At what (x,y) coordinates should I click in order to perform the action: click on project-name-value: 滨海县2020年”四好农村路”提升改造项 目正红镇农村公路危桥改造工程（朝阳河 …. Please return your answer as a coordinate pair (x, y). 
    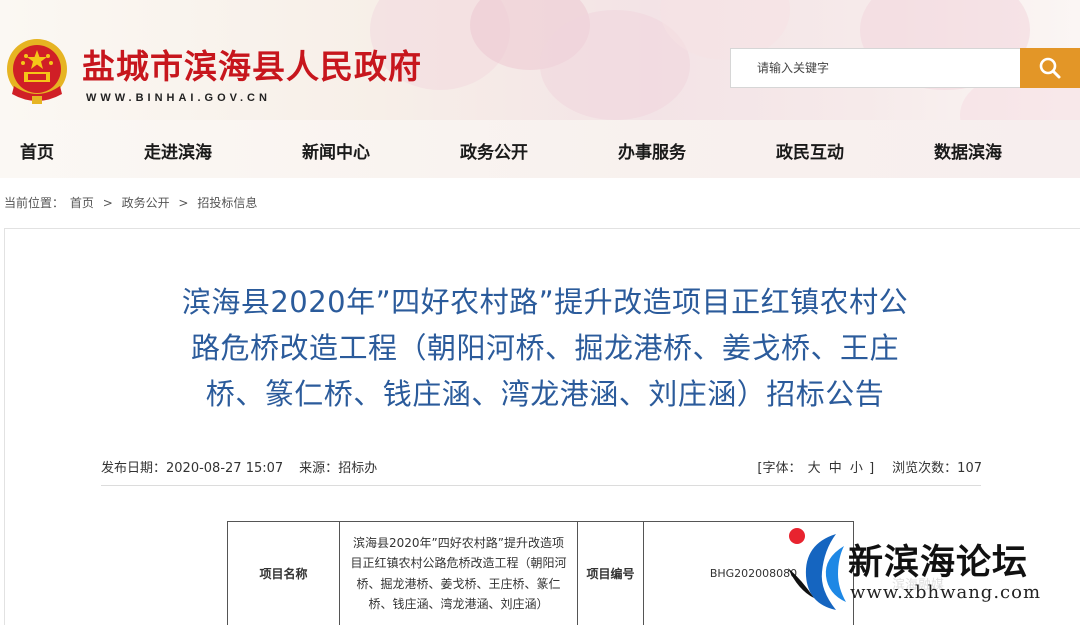
    Looking at the image, I should click on (458, 573).